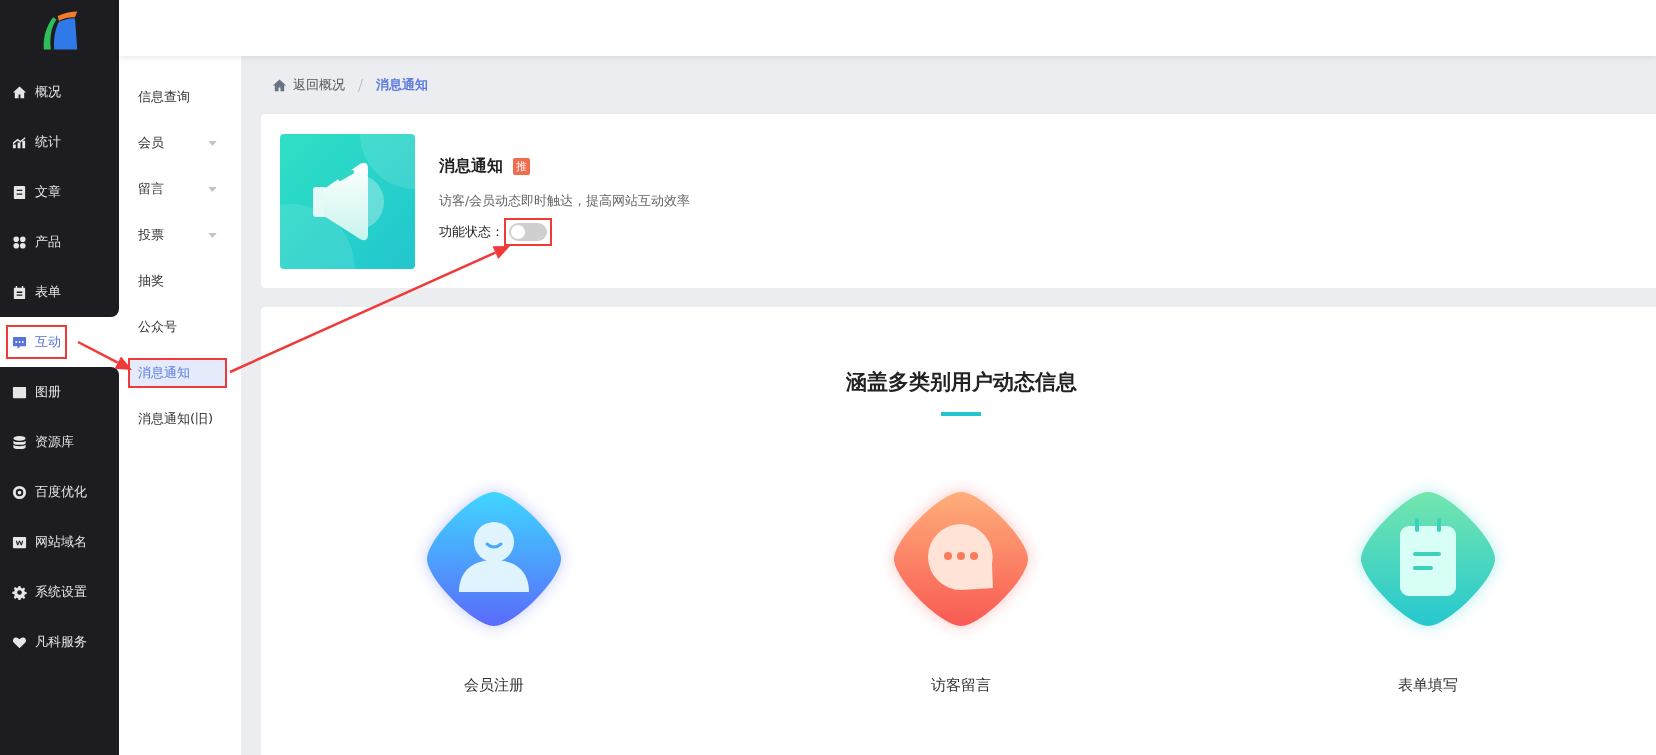  What do you see at coordinates (59, 592) in the screenshot?
I see `nav-item: 系统设置` at bounding box center [59, 592].